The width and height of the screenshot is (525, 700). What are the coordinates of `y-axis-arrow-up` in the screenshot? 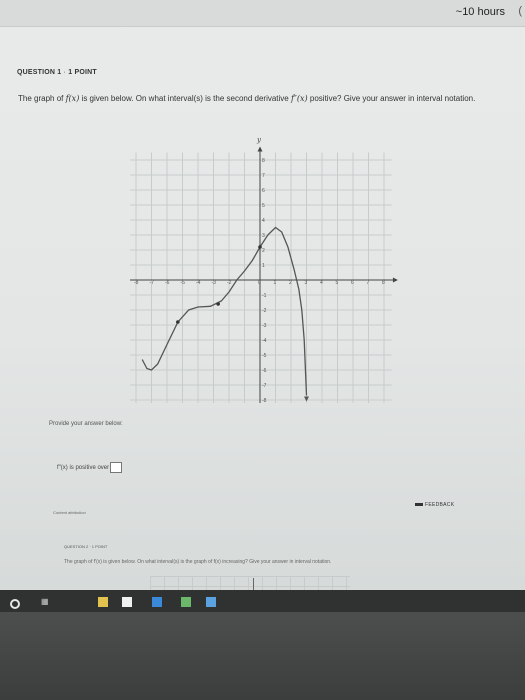 It's located at (260, 149).